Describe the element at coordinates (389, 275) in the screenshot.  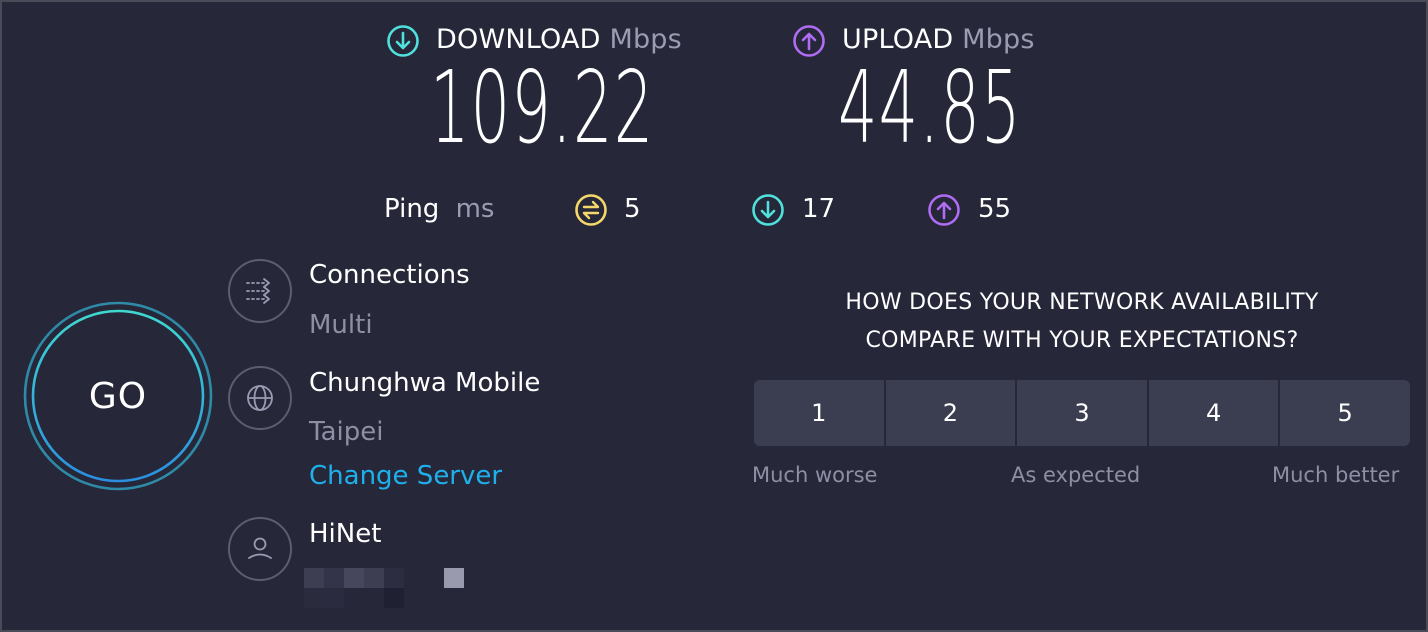
I see `connections-title: Connections` at that location.